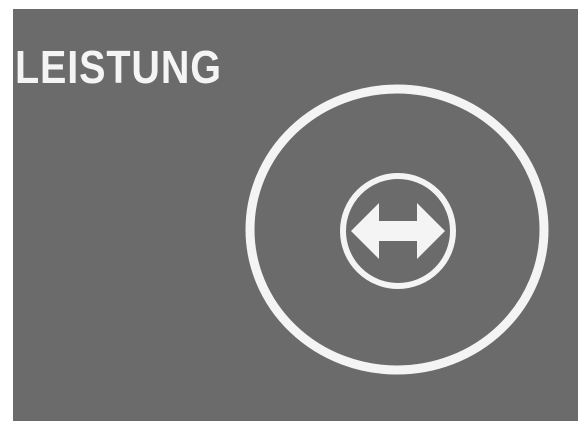  What do you see at coordinates (118, 67) in the screenshot?
I see `screen-title: LEISTUNG` at bounding box center [118, 67].